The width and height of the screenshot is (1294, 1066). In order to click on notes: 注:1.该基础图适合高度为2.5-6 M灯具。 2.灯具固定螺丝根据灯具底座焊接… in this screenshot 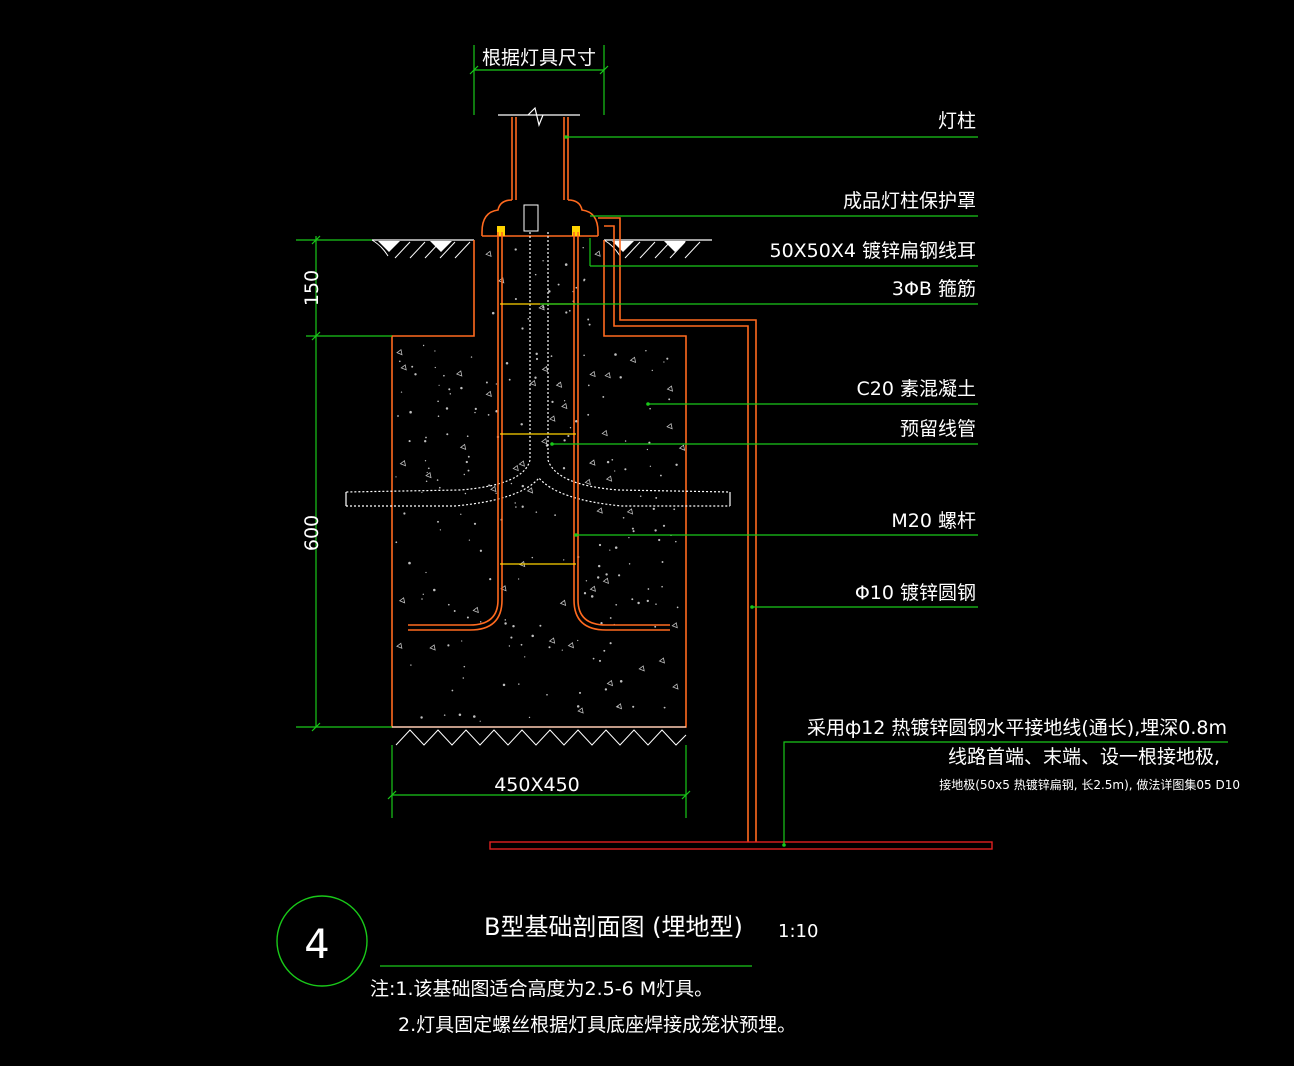, I will do `click(583, 1007)`.